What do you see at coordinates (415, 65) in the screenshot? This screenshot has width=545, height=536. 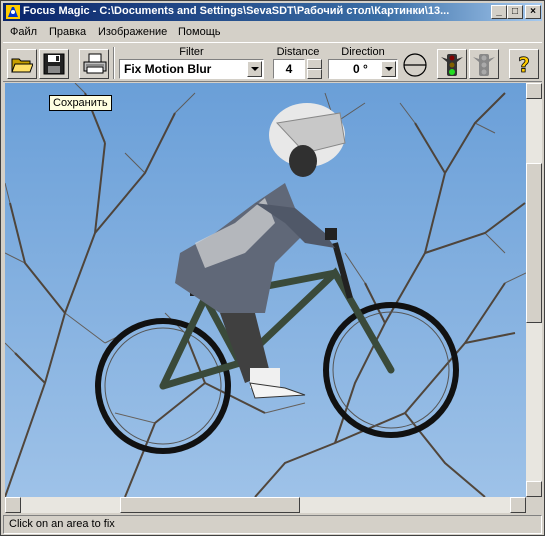 I see `direction-dial-icon` at bounding box center [415, 65].